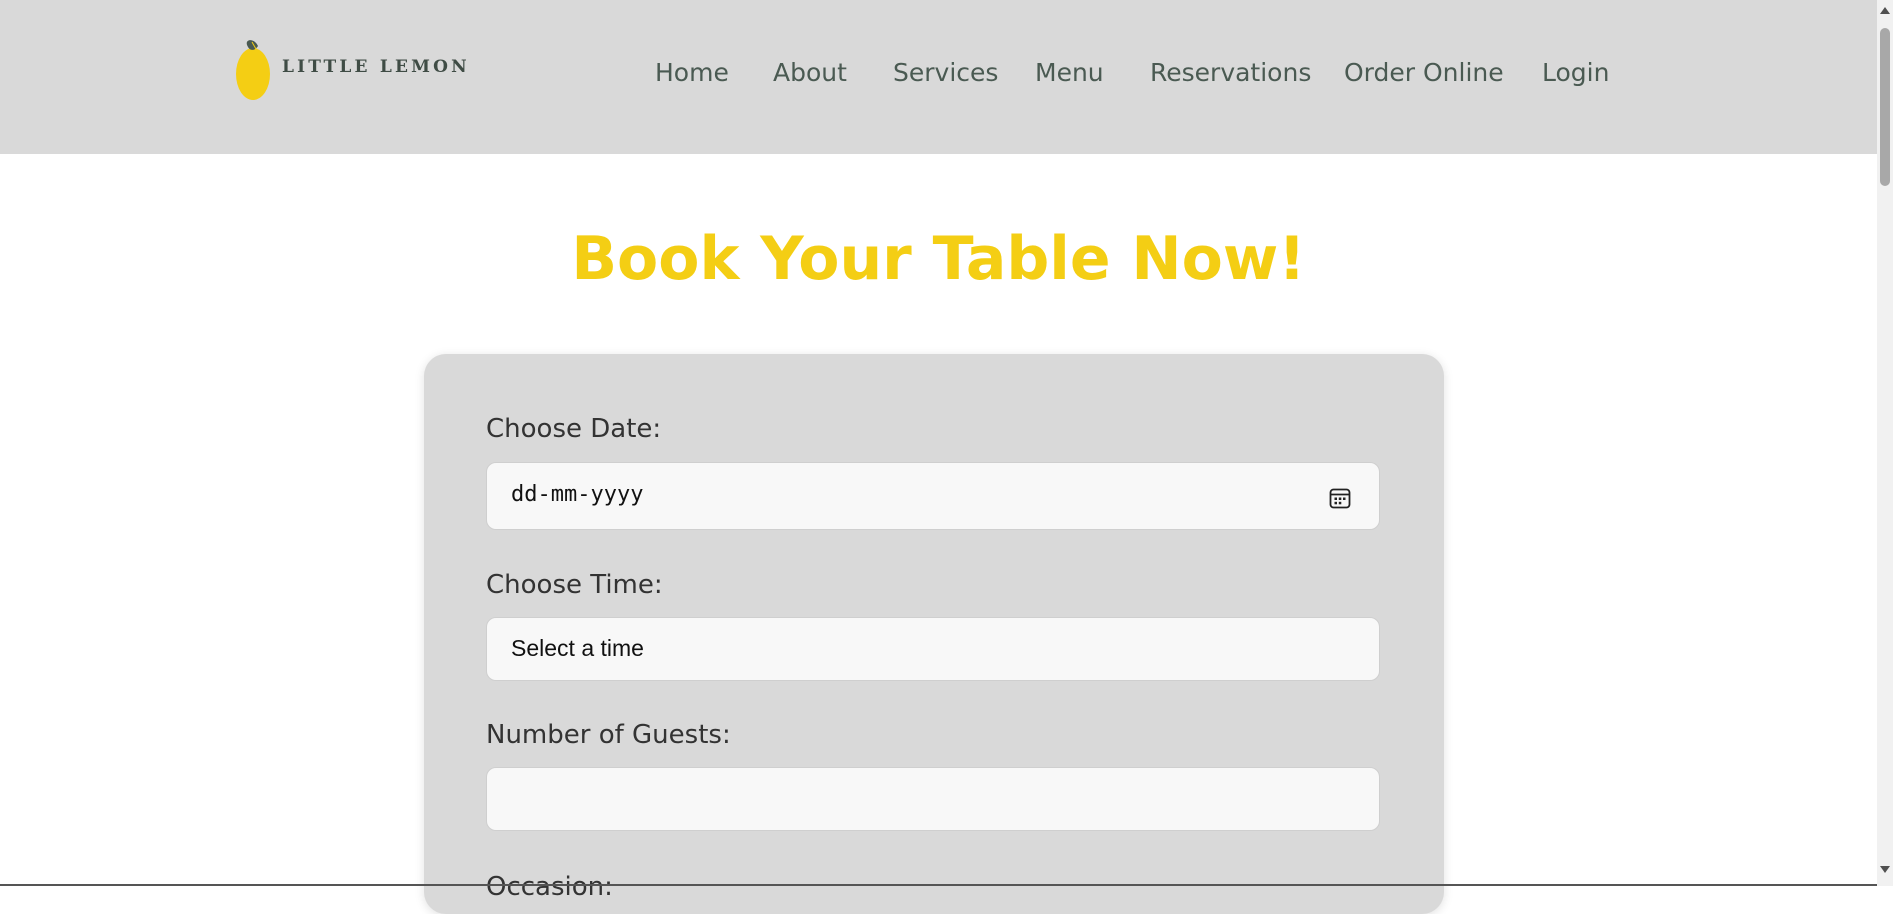  I want to click on date-input: dd-mm-yyyy, so click(933, 496).